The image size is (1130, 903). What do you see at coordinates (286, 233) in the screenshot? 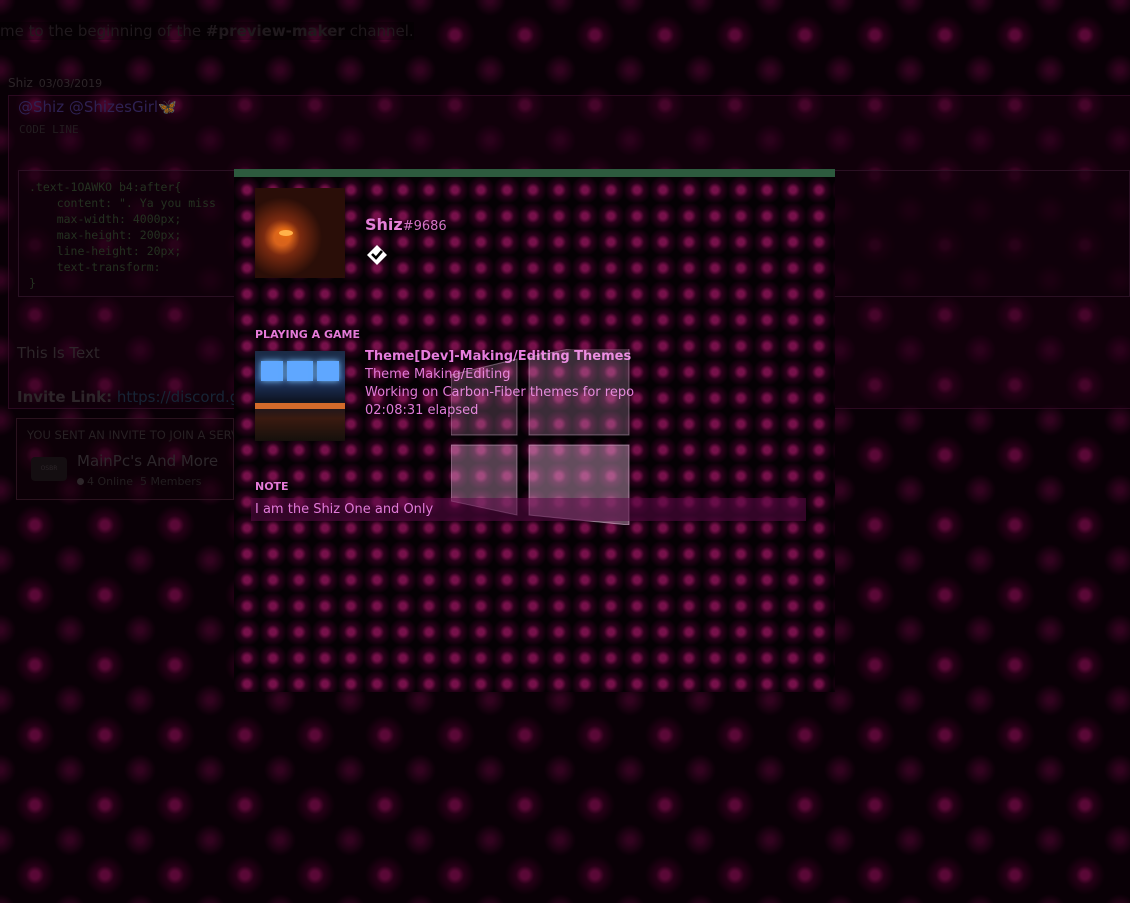
I see `avatar-eye` at bounding box center [286, 233].